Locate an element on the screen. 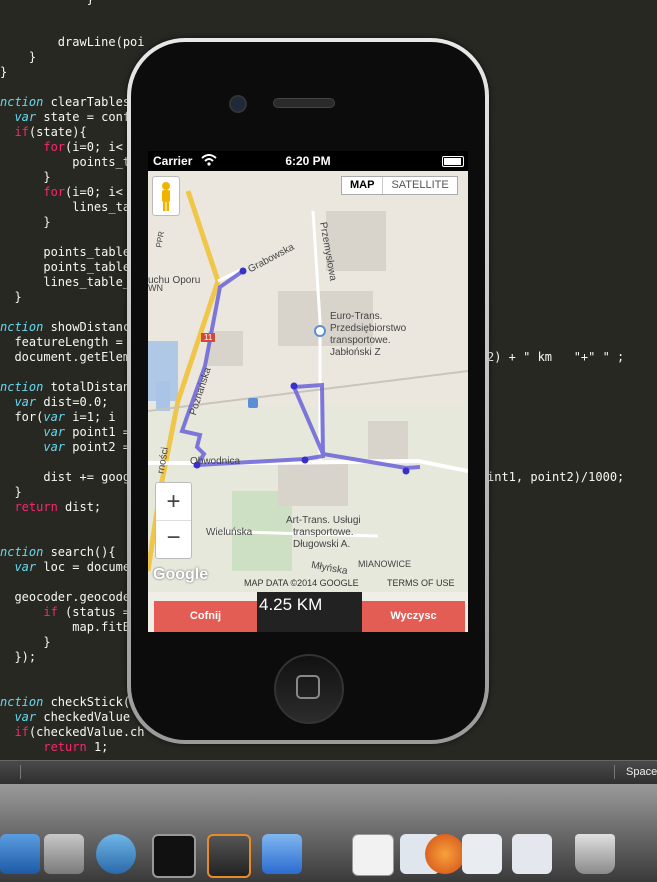 The image size is (657, 882). home-square-icon is located at coordinates (308, 687).